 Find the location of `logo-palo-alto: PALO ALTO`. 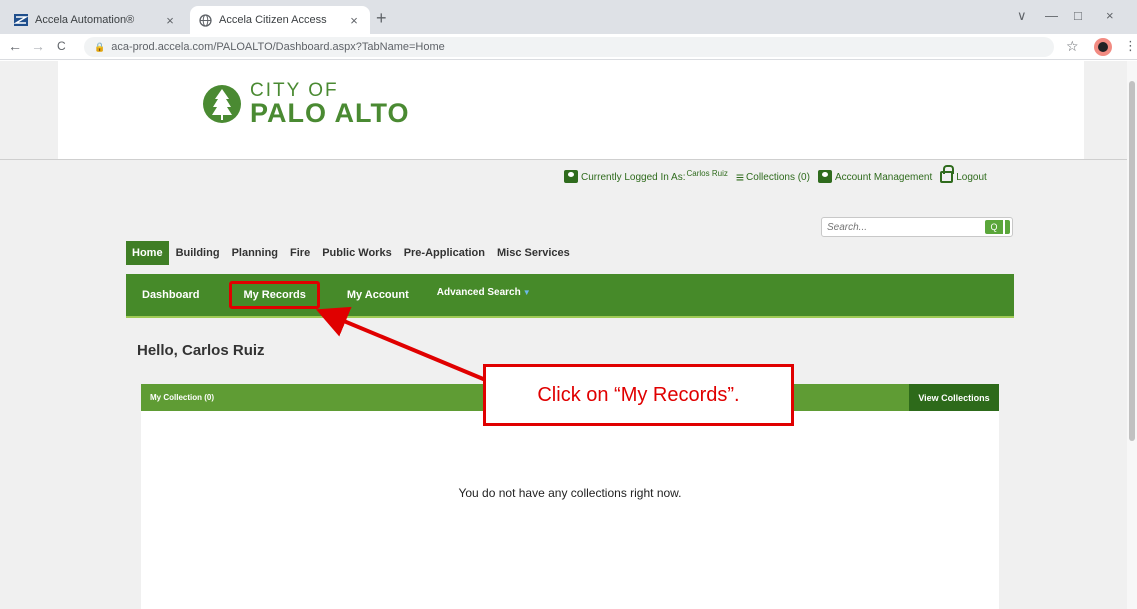

logo-palo-alto: PALO ALTO is located at coordinates (330, 113).